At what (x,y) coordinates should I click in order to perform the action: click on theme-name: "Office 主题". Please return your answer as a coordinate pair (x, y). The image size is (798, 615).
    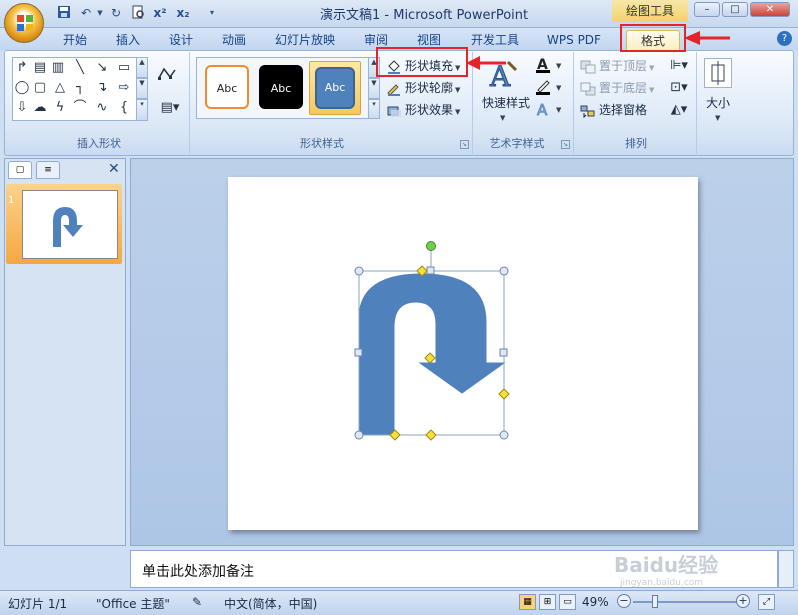
    Looking at the image, I should click on (133, 603).